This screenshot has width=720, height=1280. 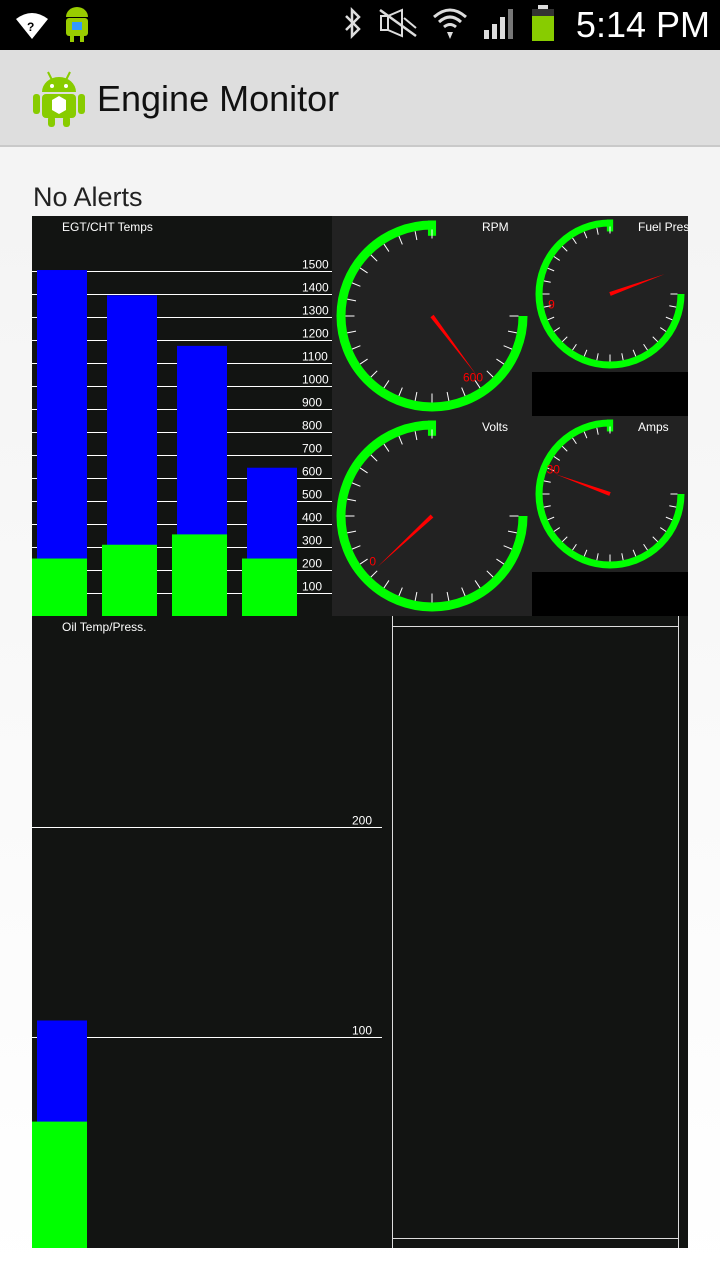 I want to click on fuel-pressure-gauge-svg: 9, so click(x=610, y=294).